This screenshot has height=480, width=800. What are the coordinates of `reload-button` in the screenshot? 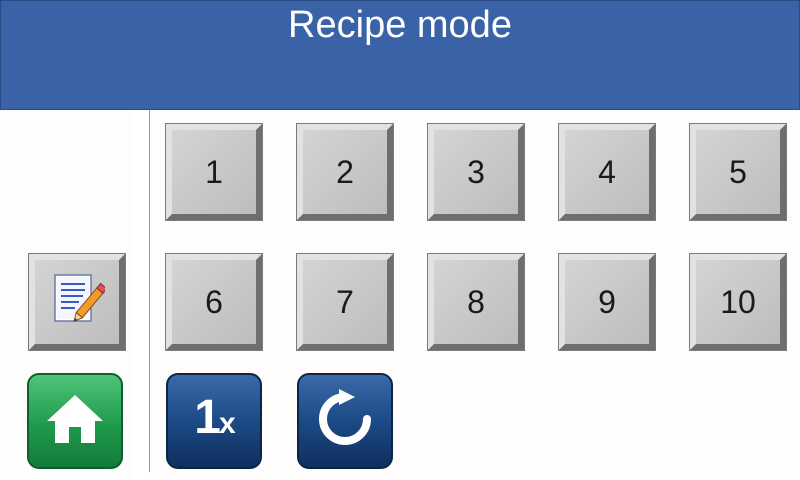 It's located at (345, 421).